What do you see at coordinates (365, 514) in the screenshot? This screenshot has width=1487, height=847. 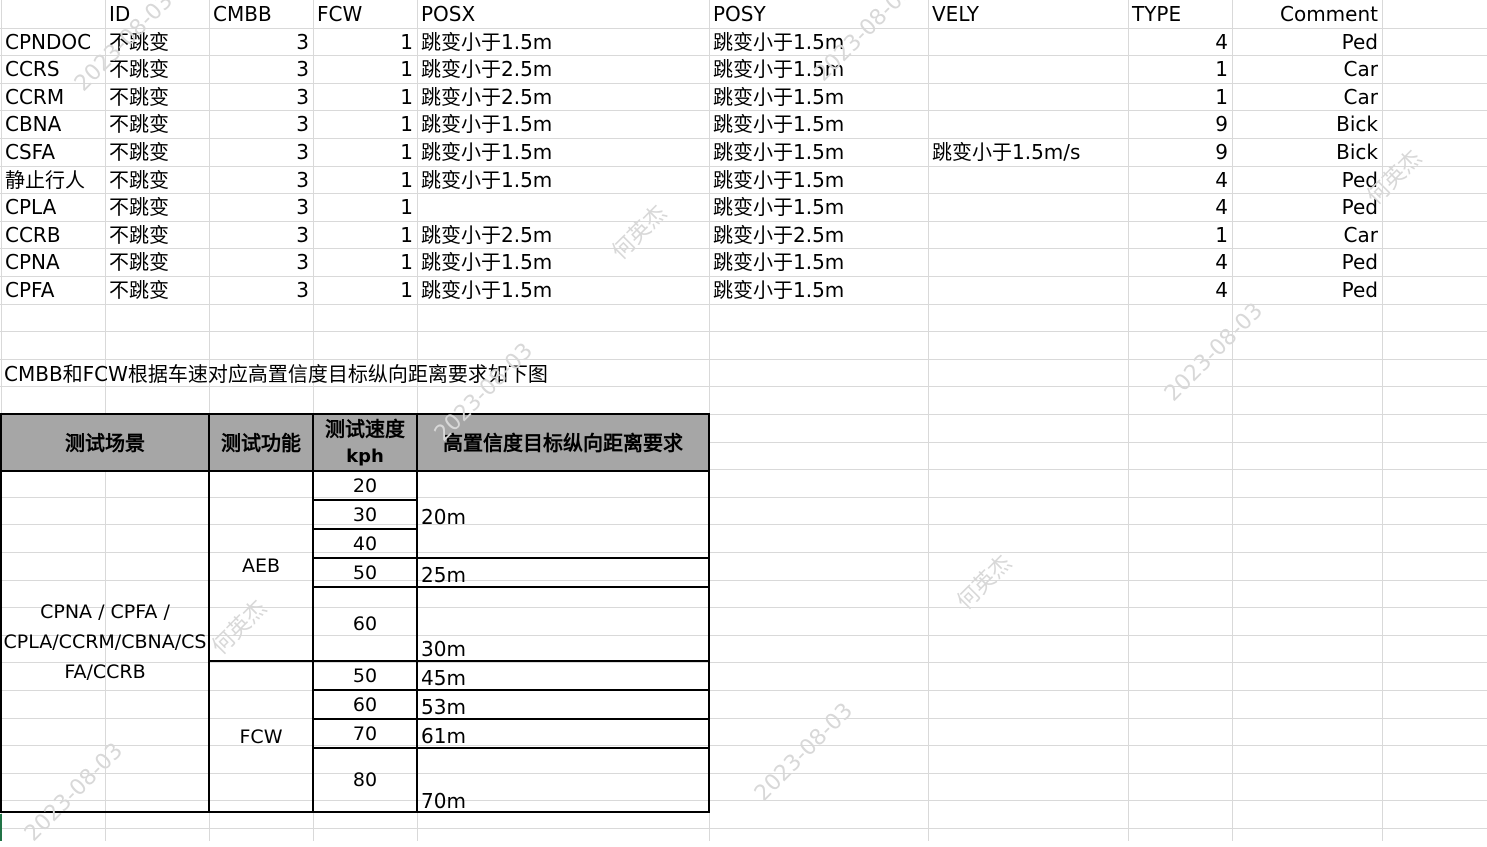 I see `speed-cell: 30` at bounding box center [365, 514].